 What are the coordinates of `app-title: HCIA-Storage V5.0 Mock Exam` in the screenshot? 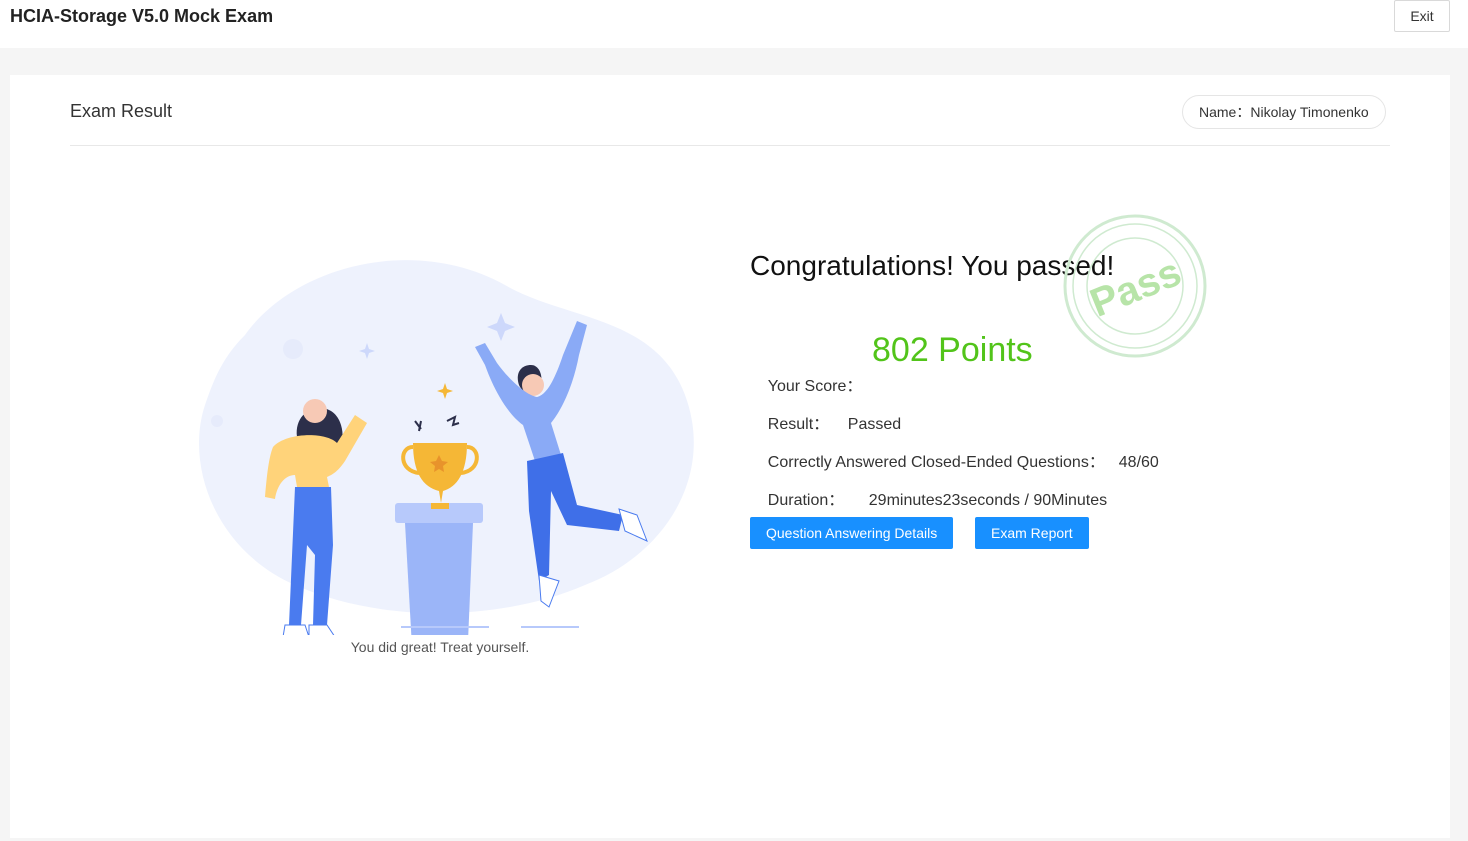 It's located at (142, 16).